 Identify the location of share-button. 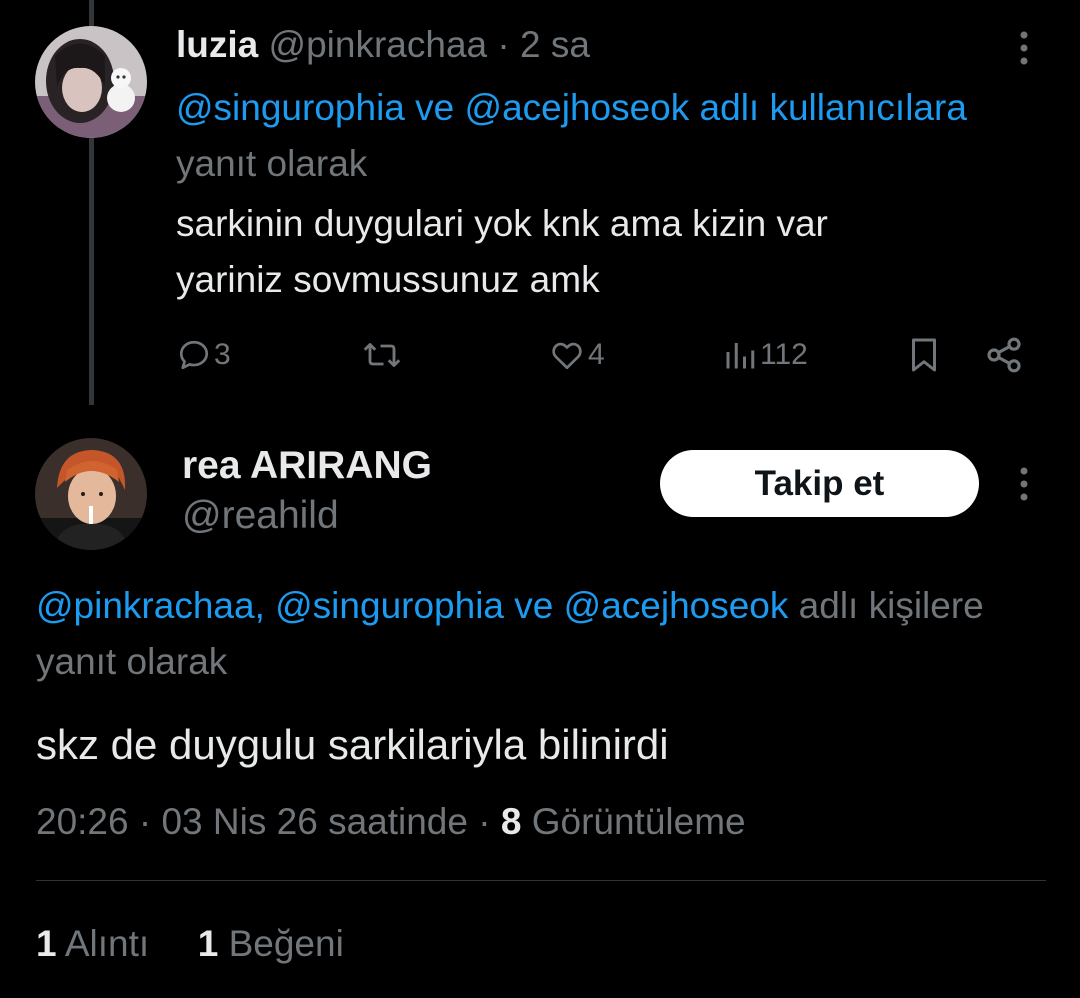
(1004, 355).